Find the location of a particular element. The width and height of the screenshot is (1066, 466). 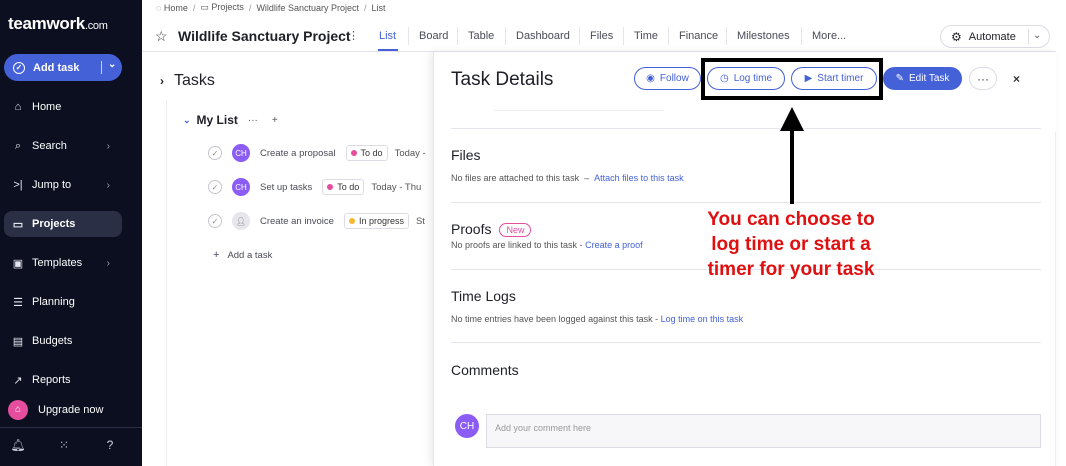

more-options-button: ··· is located at coordinates (983, 78).